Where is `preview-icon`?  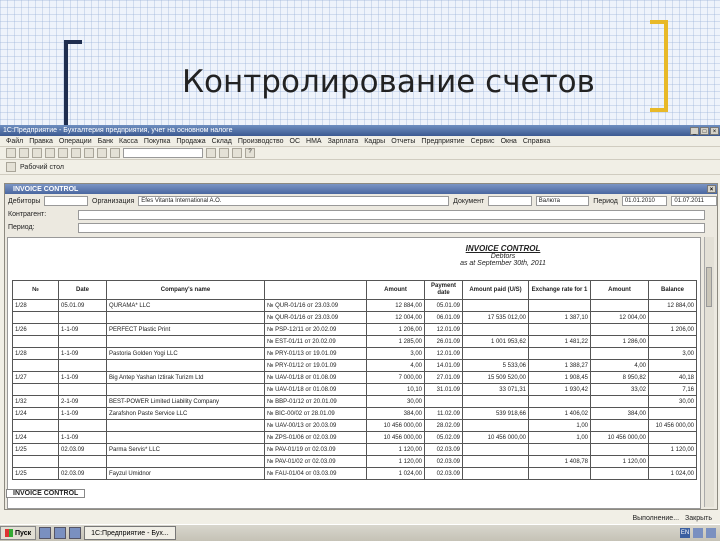 preview-icon is located at coordinates (63, 153).